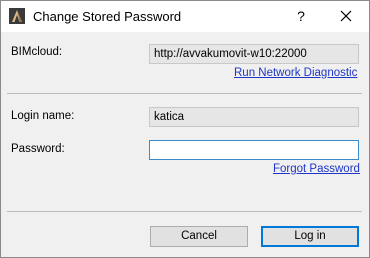  What do you see at coordinates (254, 54) in the screenshot?
I see `bimcloud-url-field: http://avvakumovit-w10:22000` at bounding box center [254, 54].